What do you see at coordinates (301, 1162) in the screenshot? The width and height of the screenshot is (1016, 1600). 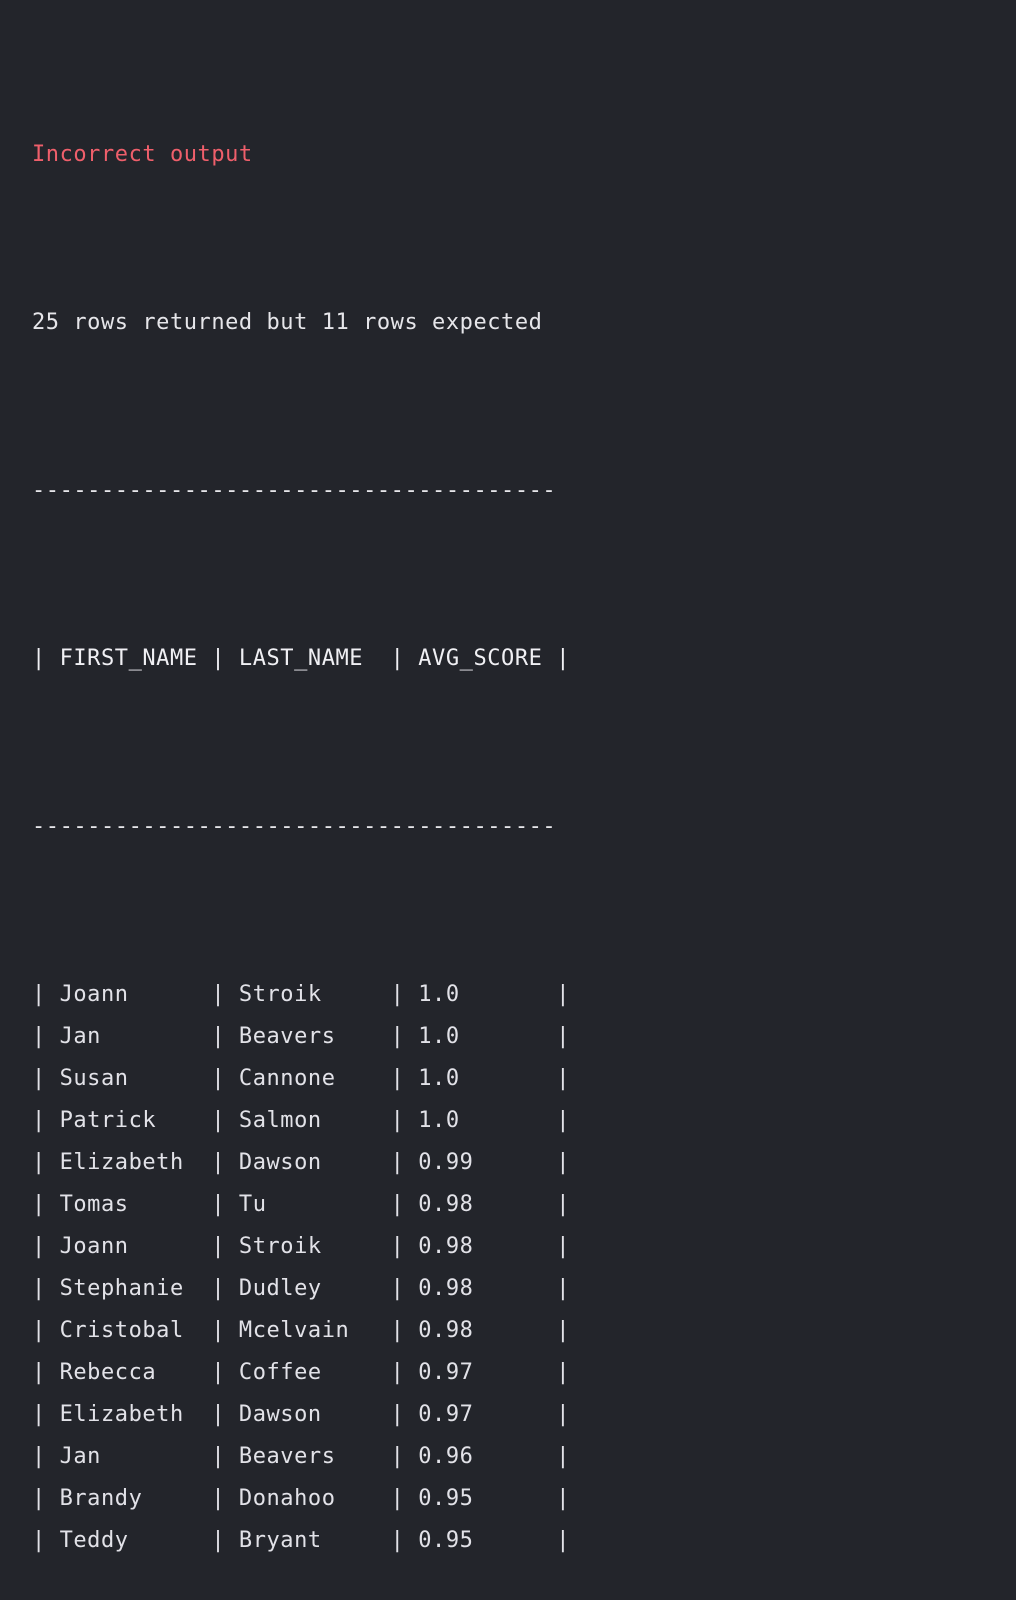 I see `table-row: | Elizabeth | Dawson | 0.99 |` at bounding box center [301, 1162].